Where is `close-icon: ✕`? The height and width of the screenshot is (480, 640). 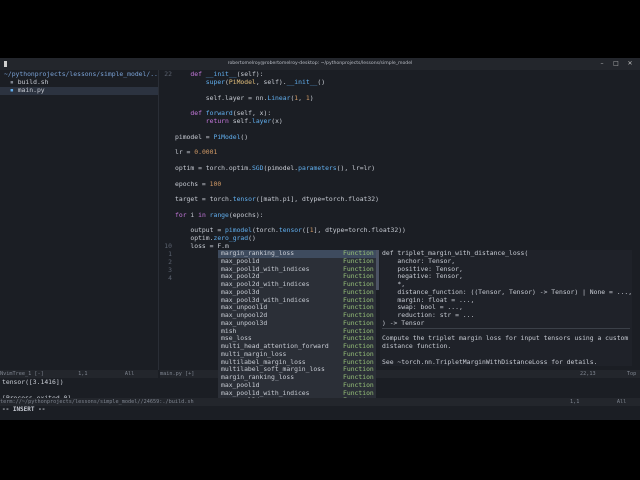
close-icon: ✕ is located at coordinates (630, 64).